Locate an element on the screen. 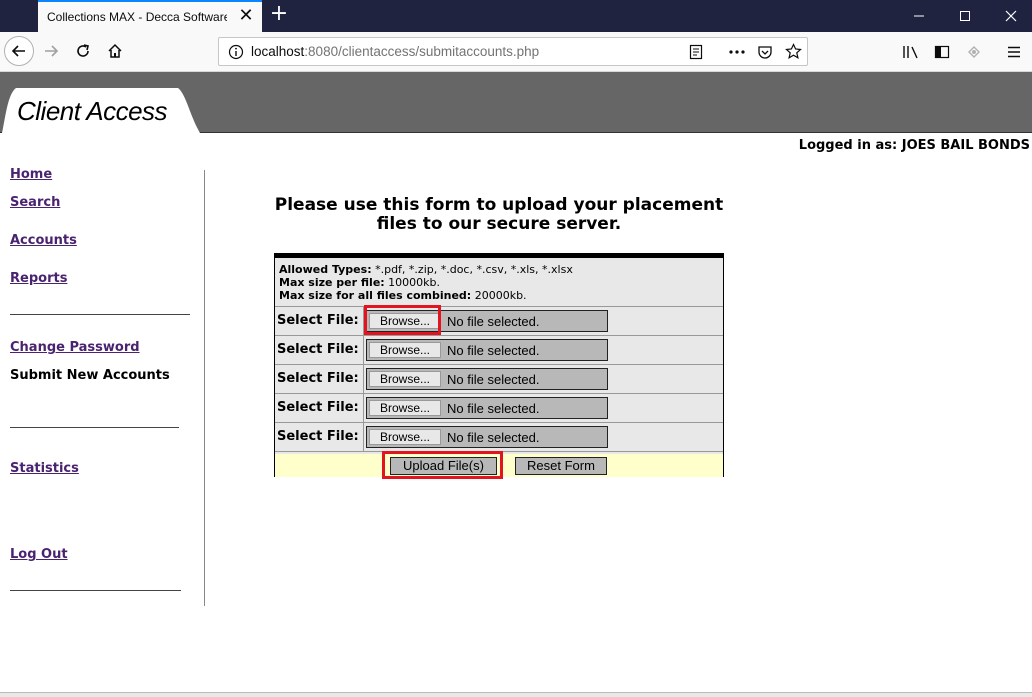 This screenshot has height=697, width=1032. file-status-1: No file selected. is located at coordinates (493, 321).